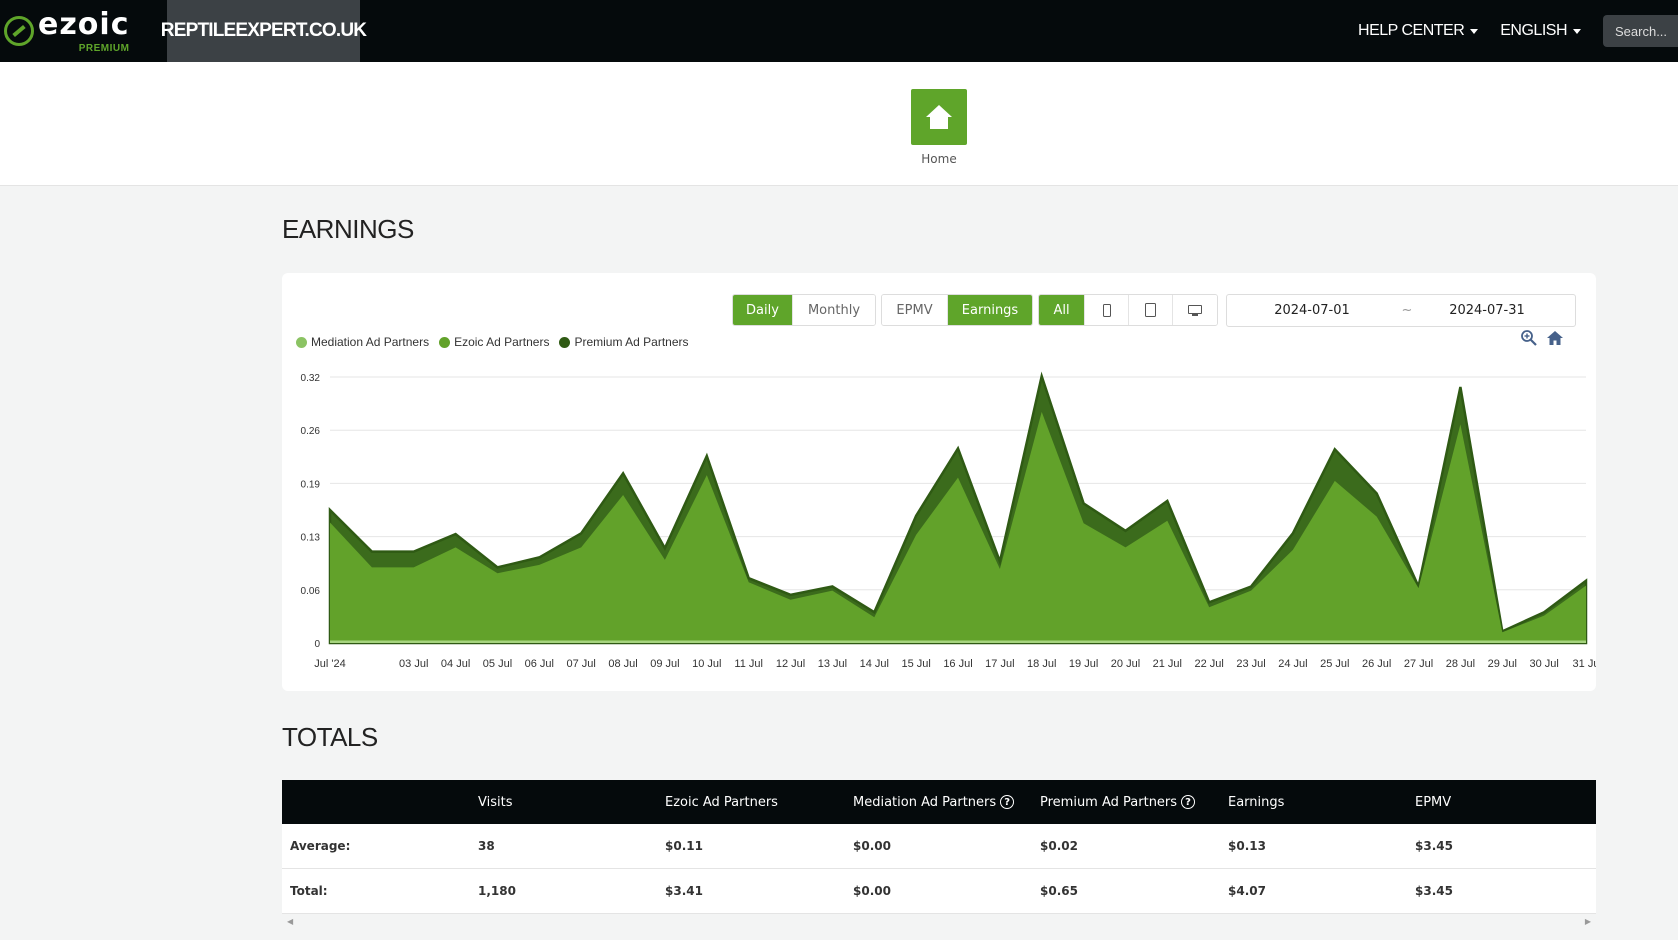 This screenshot has height=940, width=1678. Describe the element at coordinates (939, 921) in the screenshot. I see `table-horizontal-scrollbar: ◀ ▶` at that location.